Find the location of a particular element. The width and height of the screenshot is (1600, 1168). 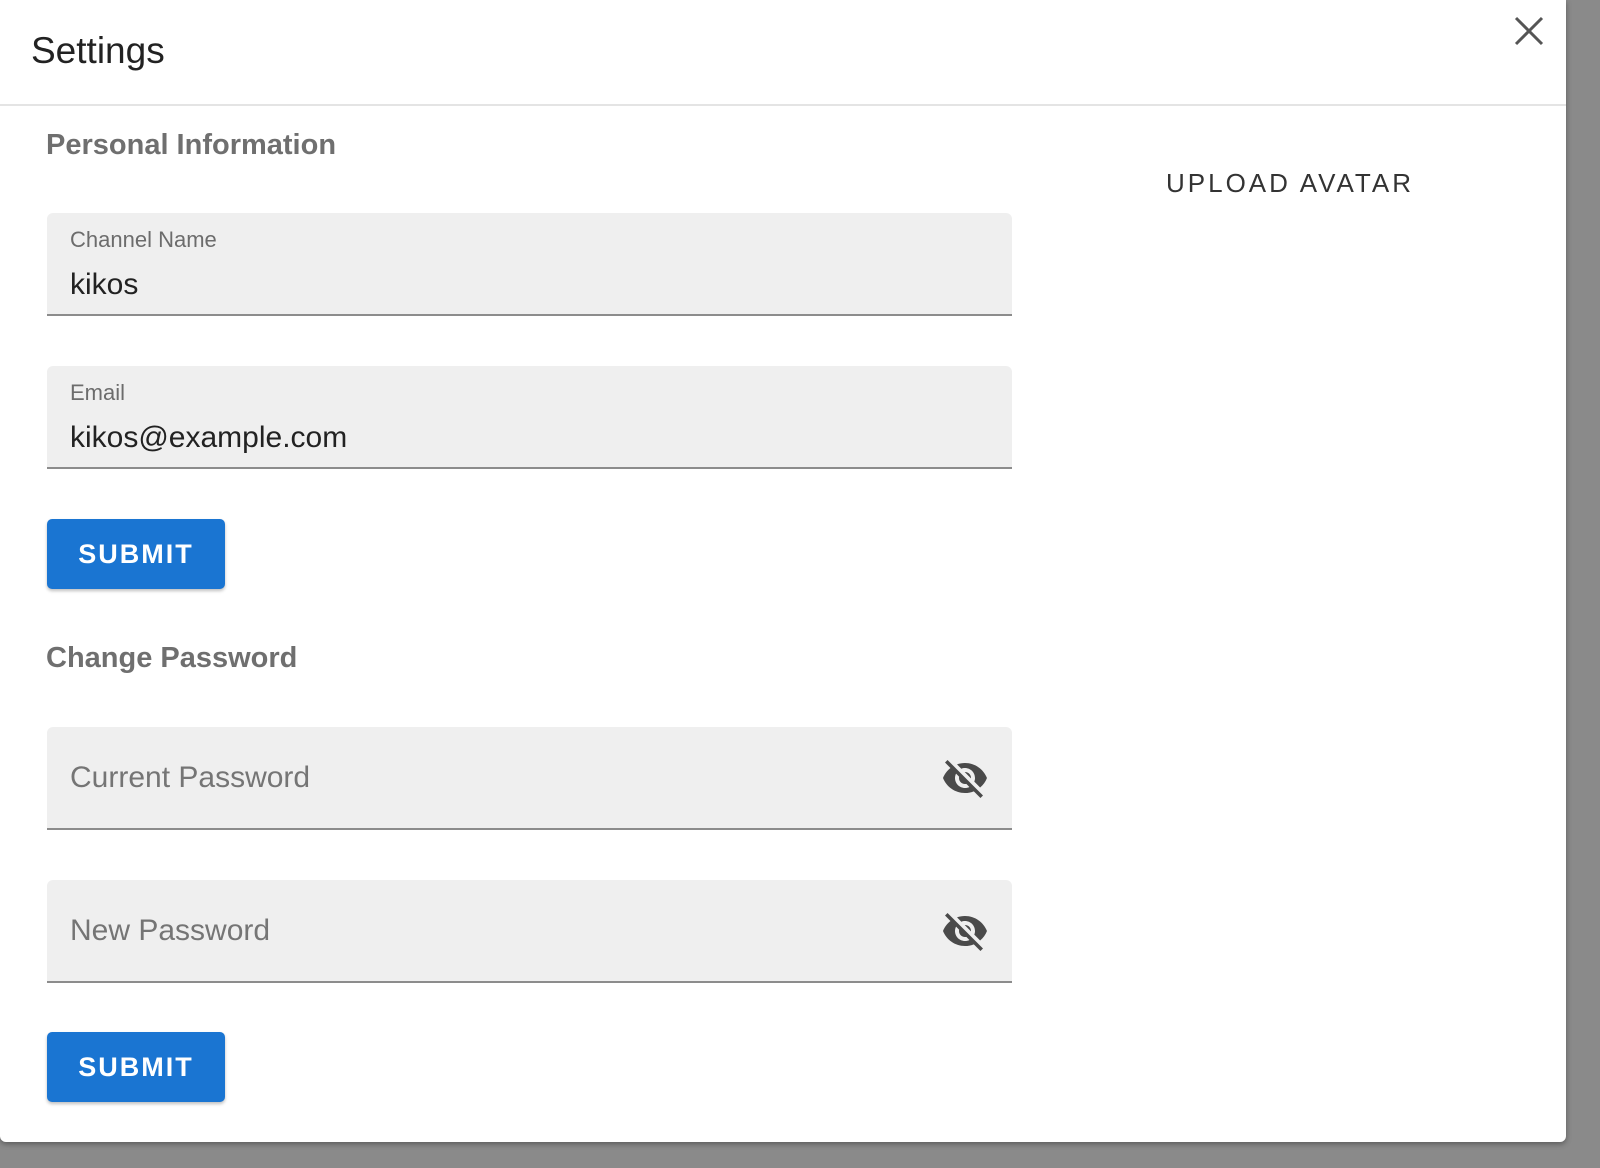

change-password-submit-button: SUBMIT is located at coordinates (136, 1067).